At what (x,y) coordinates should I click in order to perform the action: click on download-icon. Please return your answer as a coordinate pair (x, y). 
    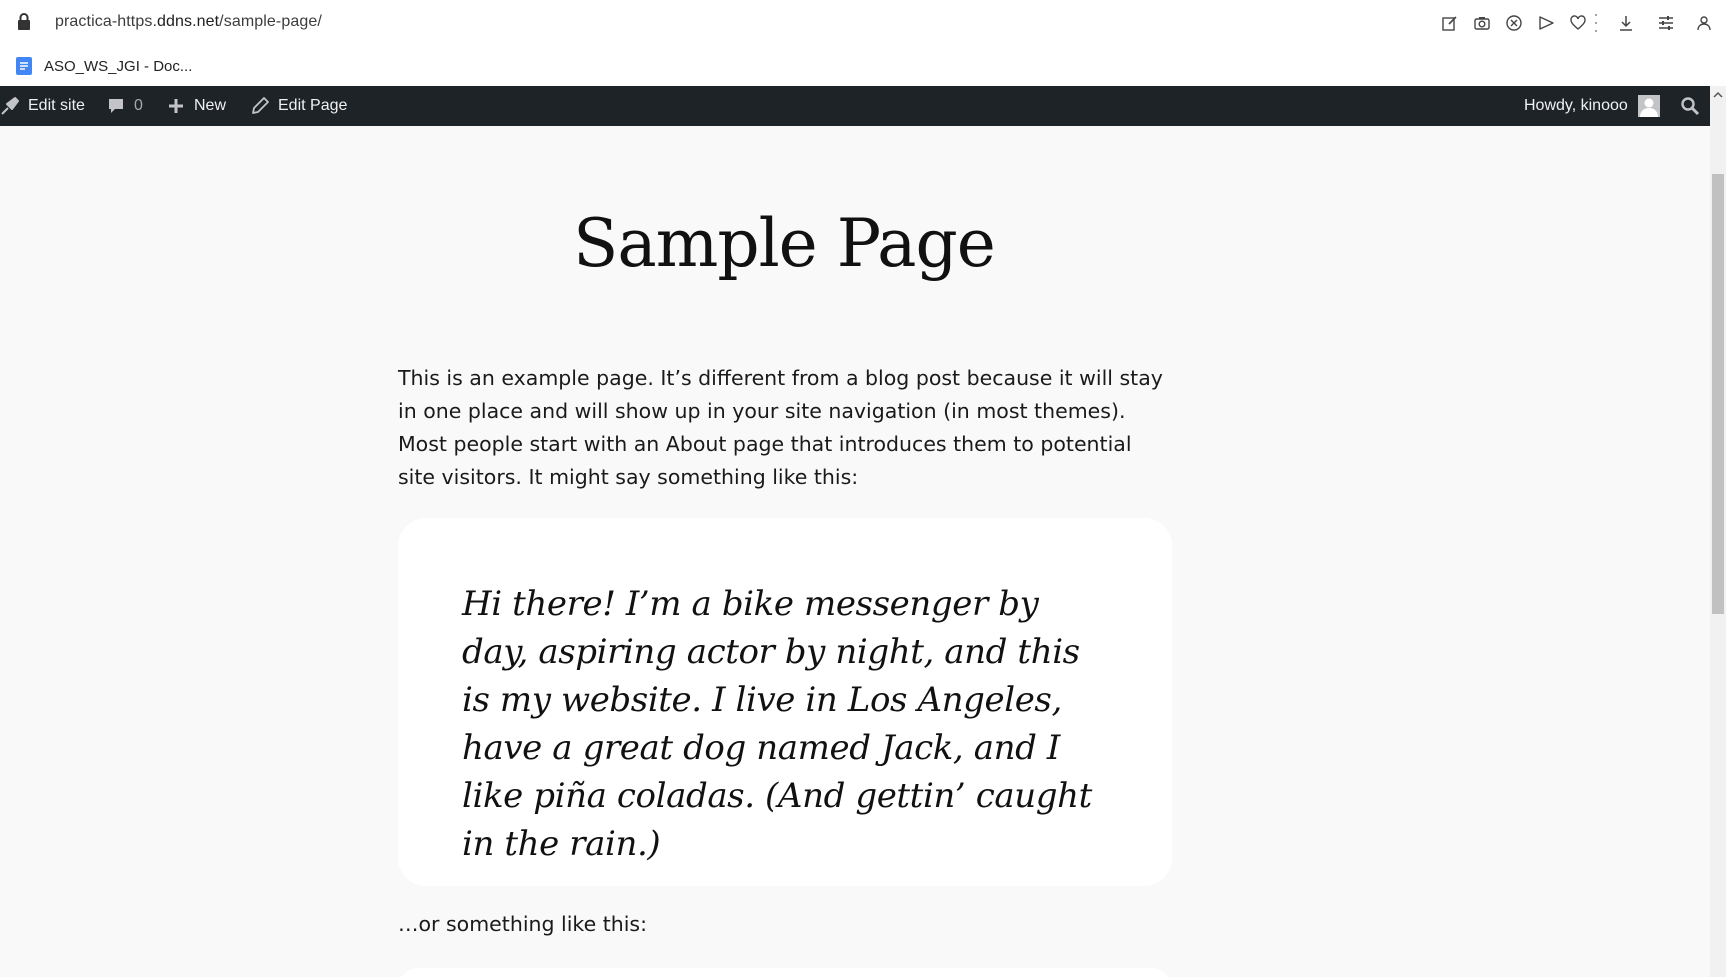
    Looking at the image, I should click on (1626, 23).